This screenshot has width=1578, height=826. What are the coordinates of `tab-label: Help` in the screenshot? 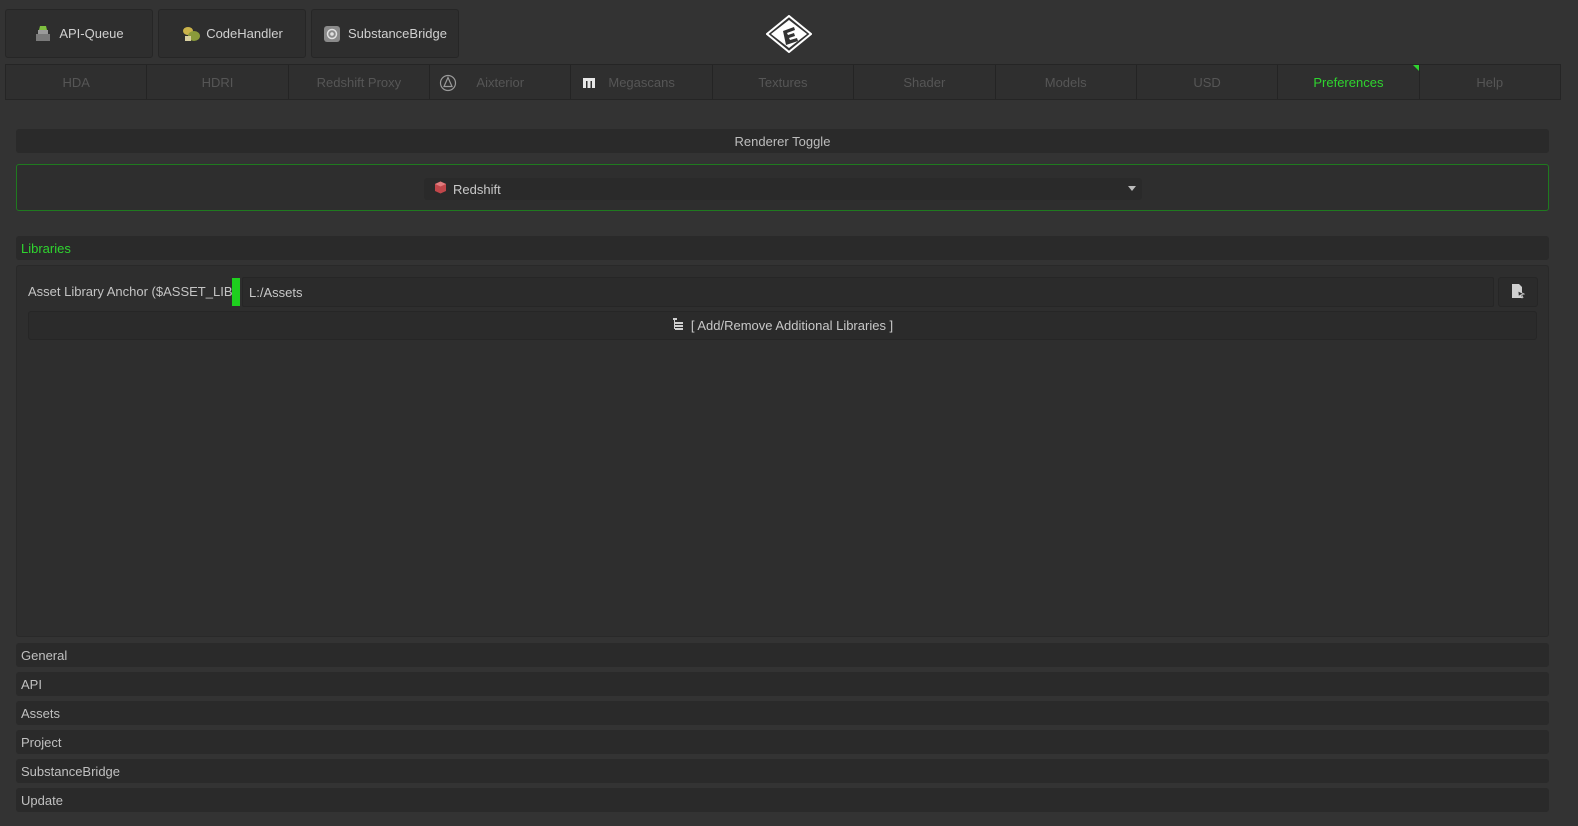 It's located at (1490, 82).